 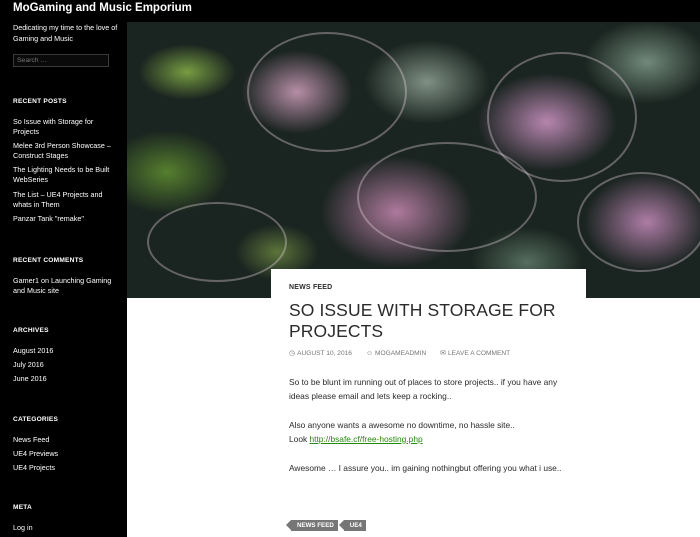 What do you see at coordinates (443, 353) in the screenshot?
I see `comment-icon: ✉` at bounding box center [443, 353].